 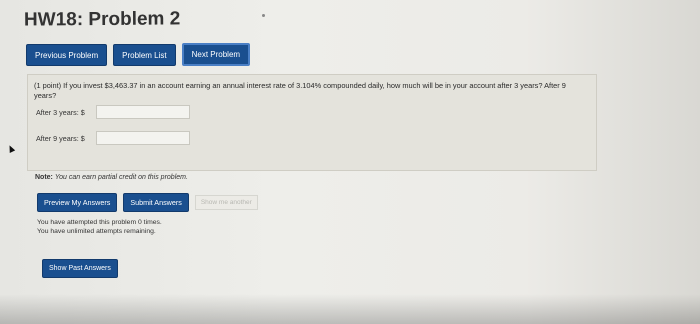 What do you see at coordinates (143, 138) in the screenshot?
I see `answer-2-input` at bounding box center [143, 138].